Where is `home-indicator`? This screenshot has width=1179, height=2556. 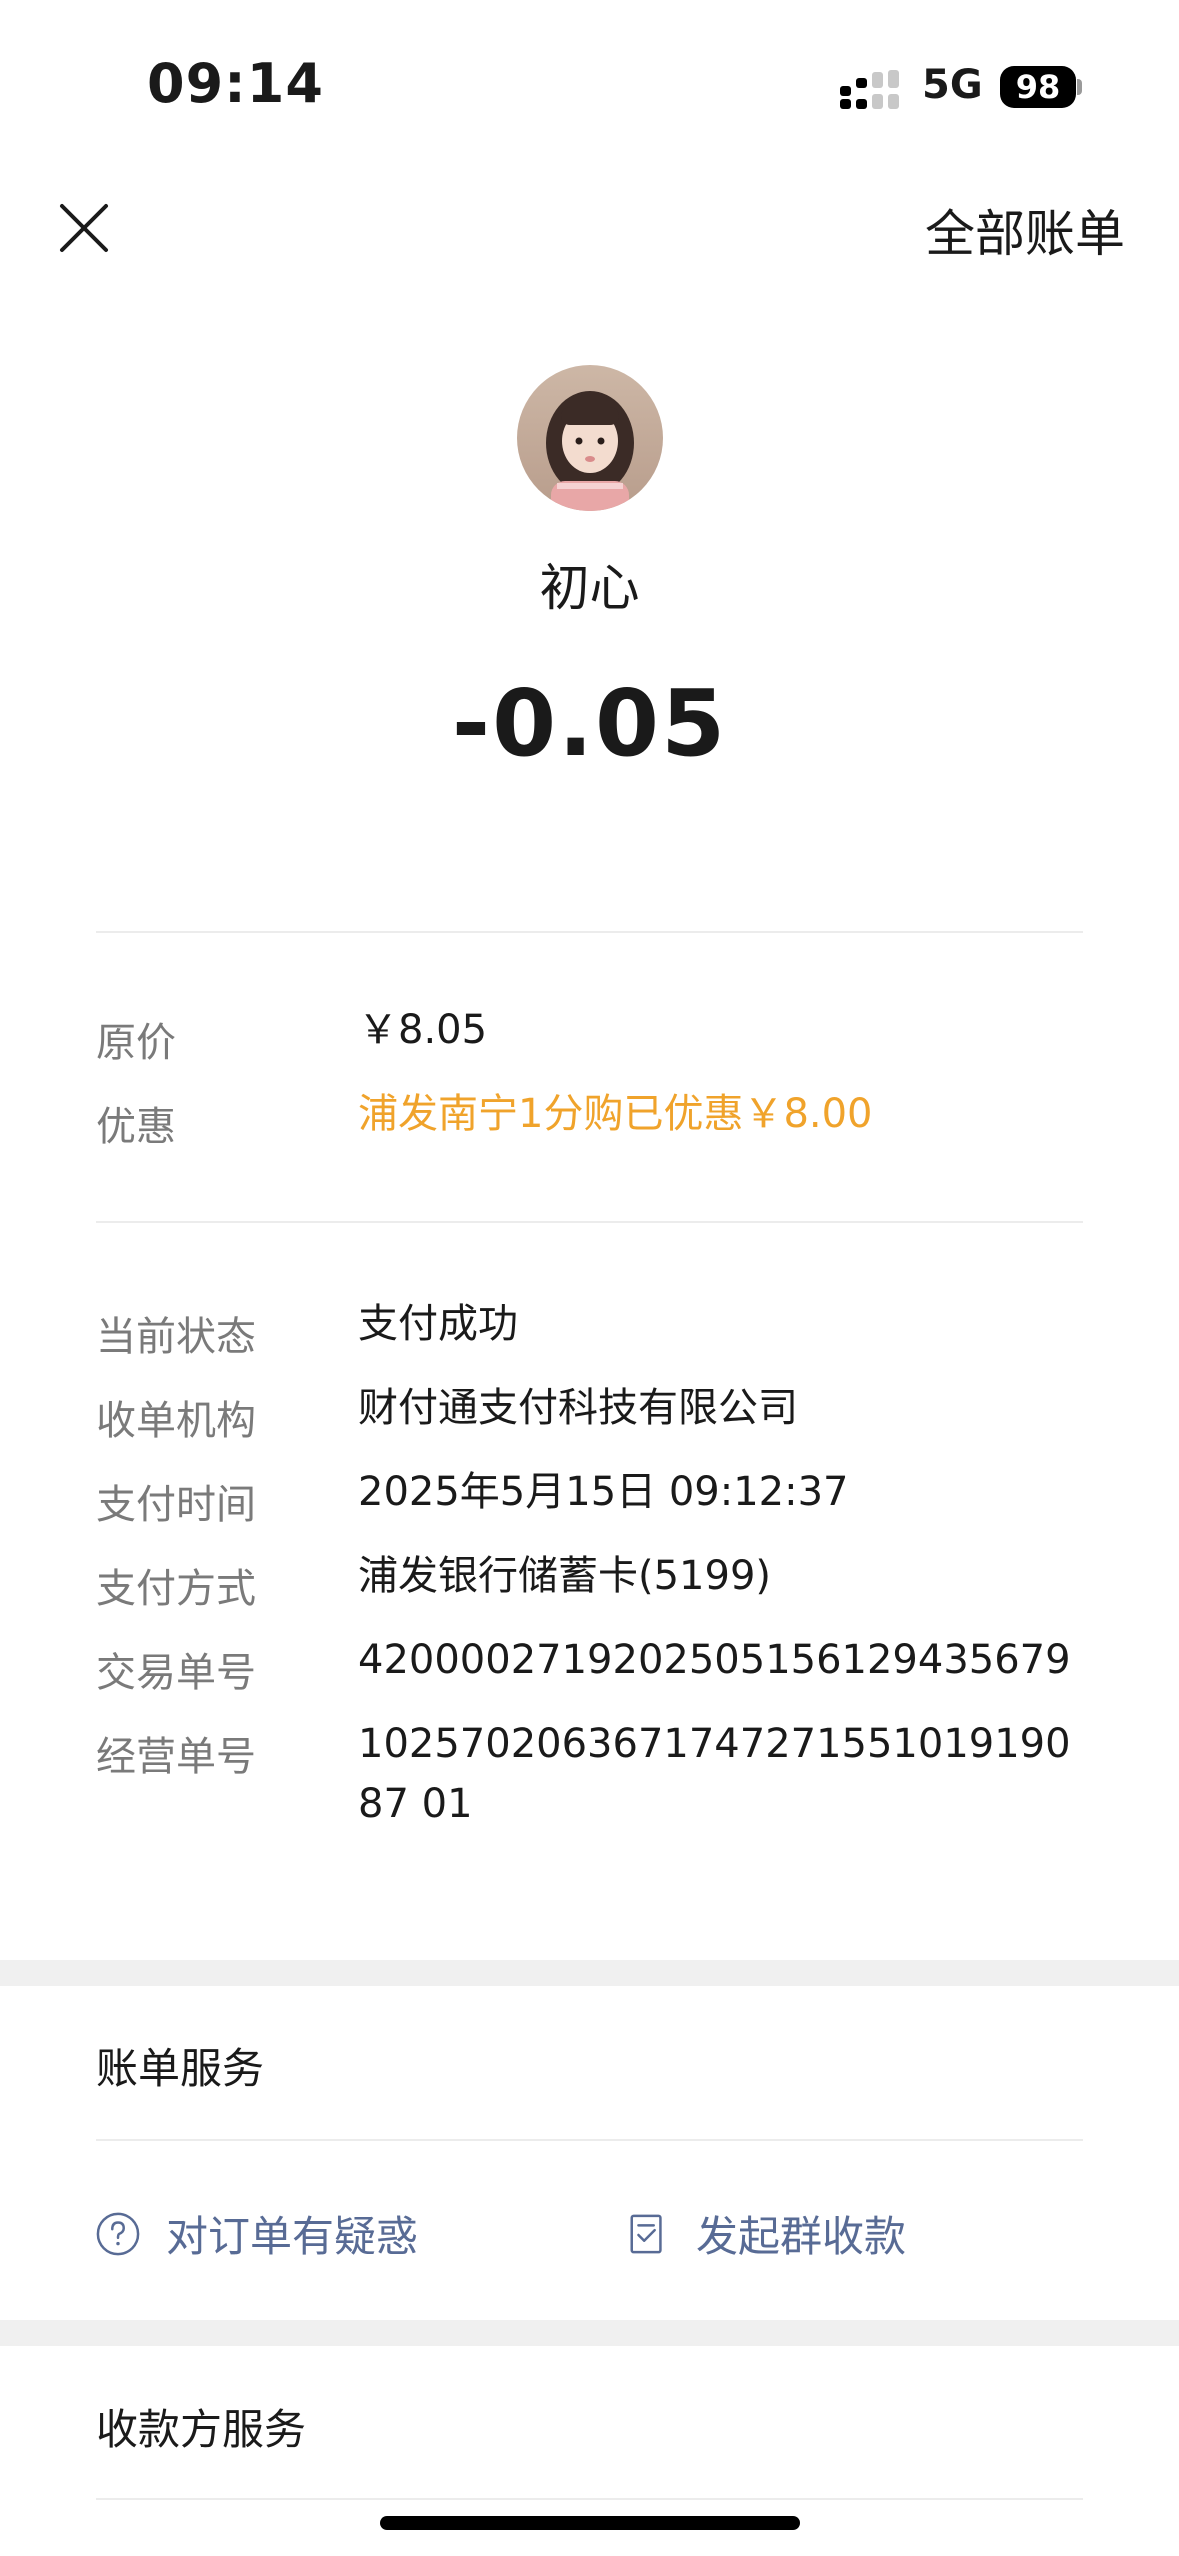
home-indicator is located at coordinates (590, 2523).